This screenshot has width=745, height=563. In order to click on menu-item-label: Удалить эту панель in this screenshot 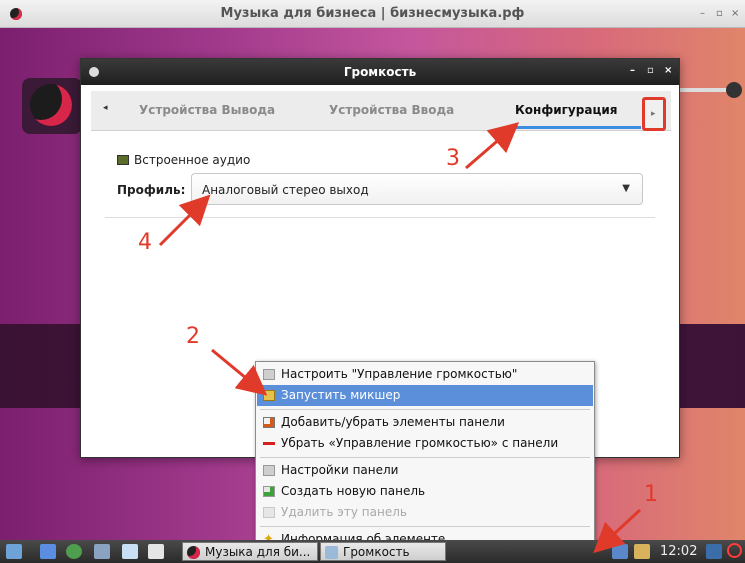, I will do `click(344, 512)`.